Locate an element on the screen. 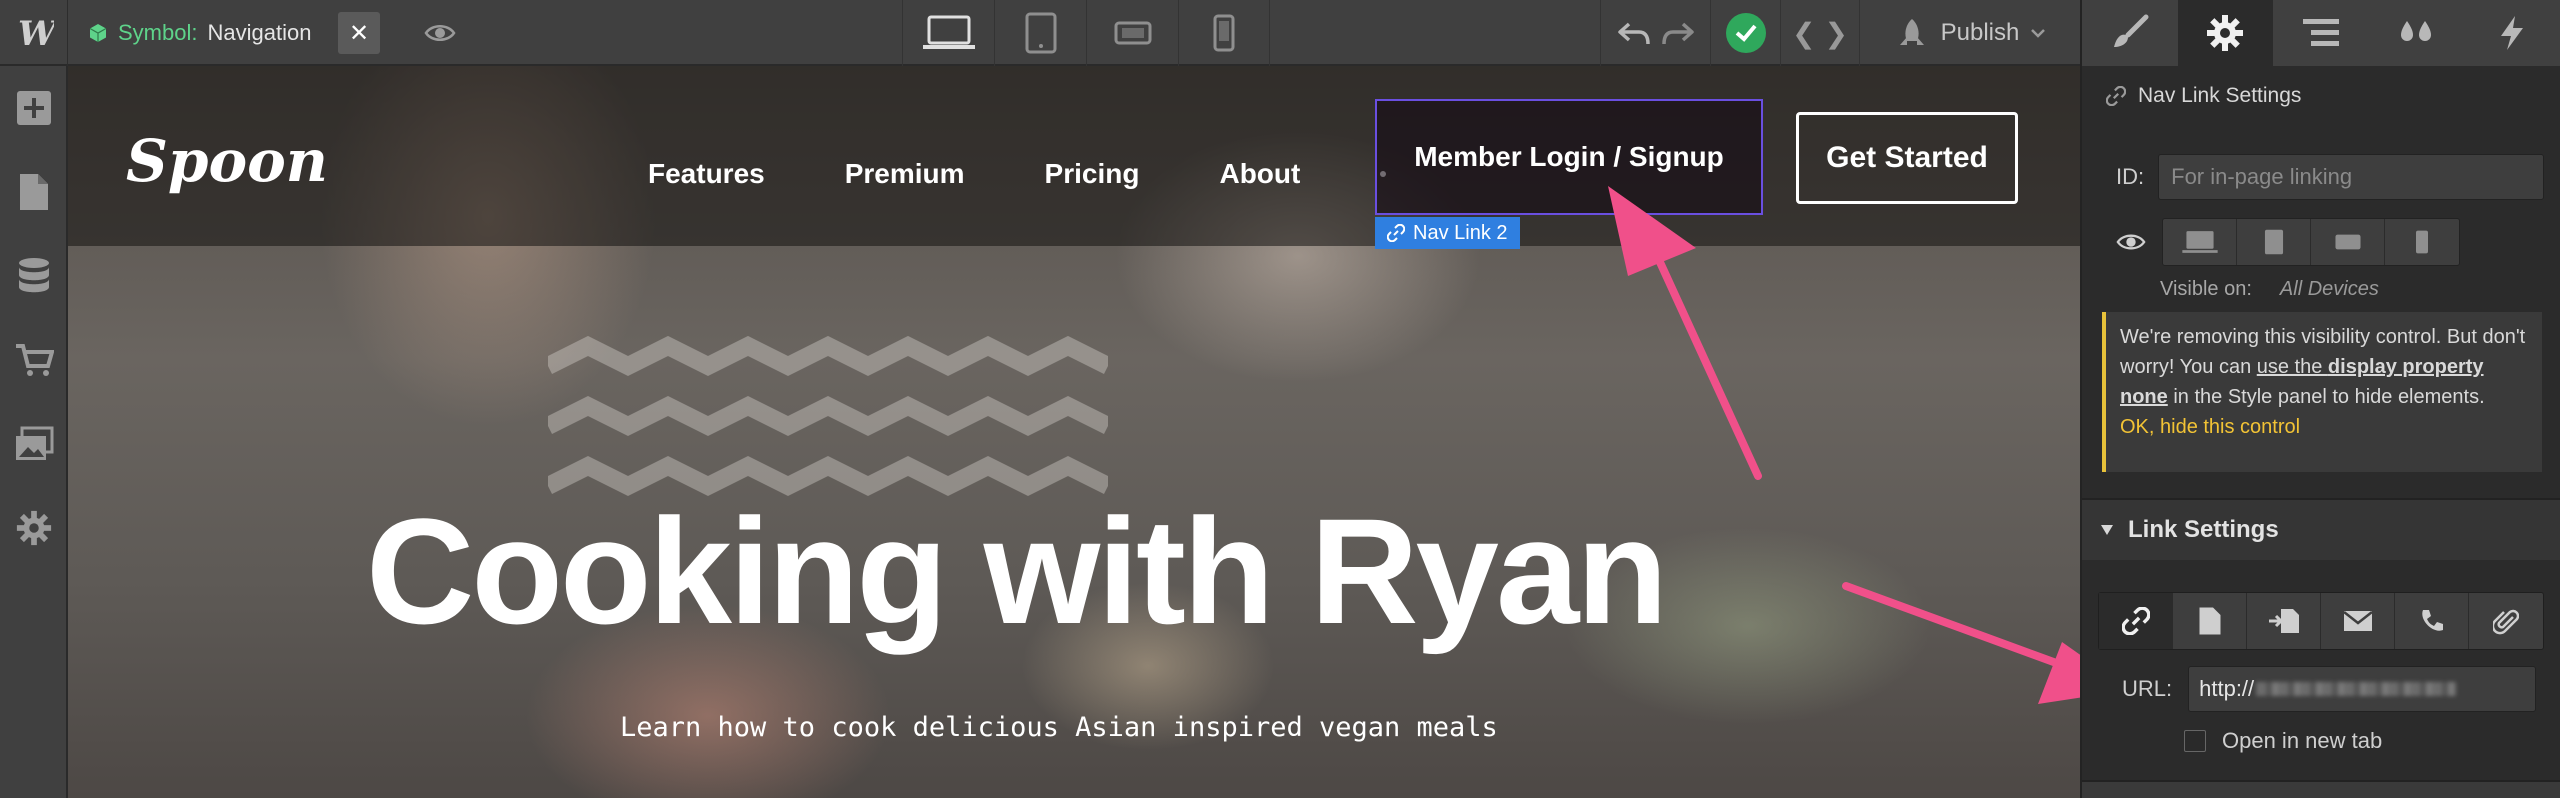 Image resolution: width=2560 pixels, height=798 pixels. new-tab-row: Open in new tab is located at coordinates (2283, 741).